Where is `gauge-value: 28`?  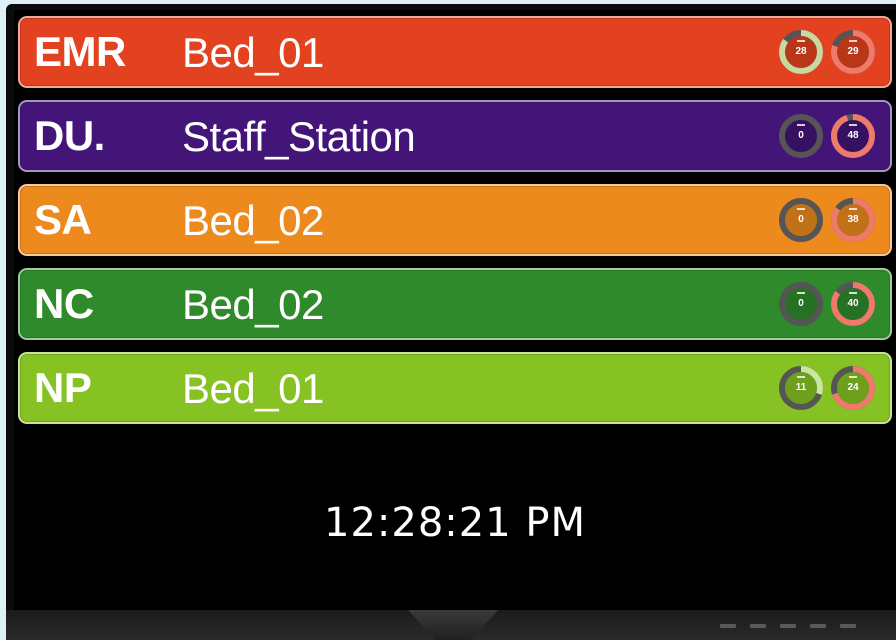
gauge-value: 28 is located at coordinates (801, 51).